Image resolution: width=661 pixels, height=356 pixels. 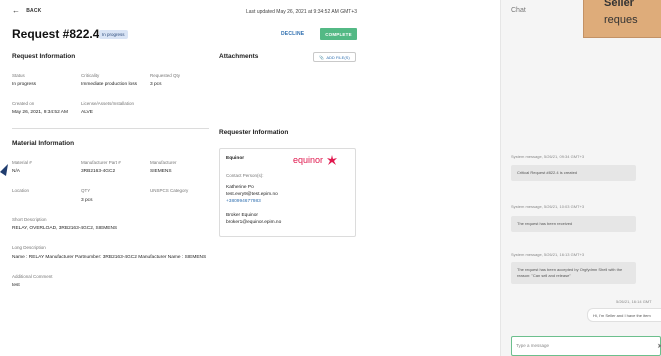 I want to click on status-value: In progress, so click(x=24, y=84).